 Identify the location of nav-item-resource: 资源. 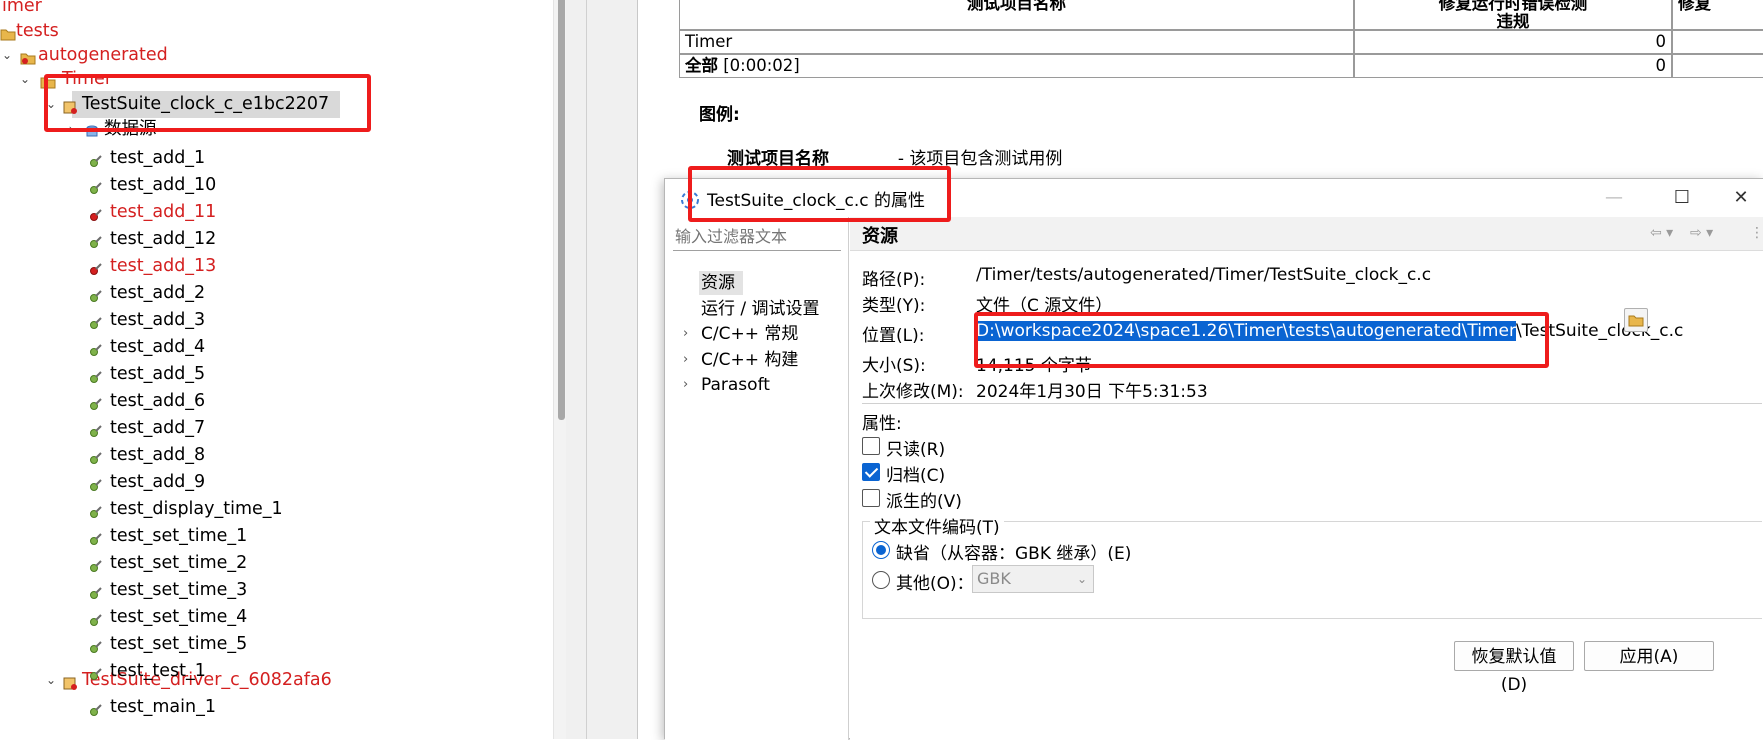
(718, 283).